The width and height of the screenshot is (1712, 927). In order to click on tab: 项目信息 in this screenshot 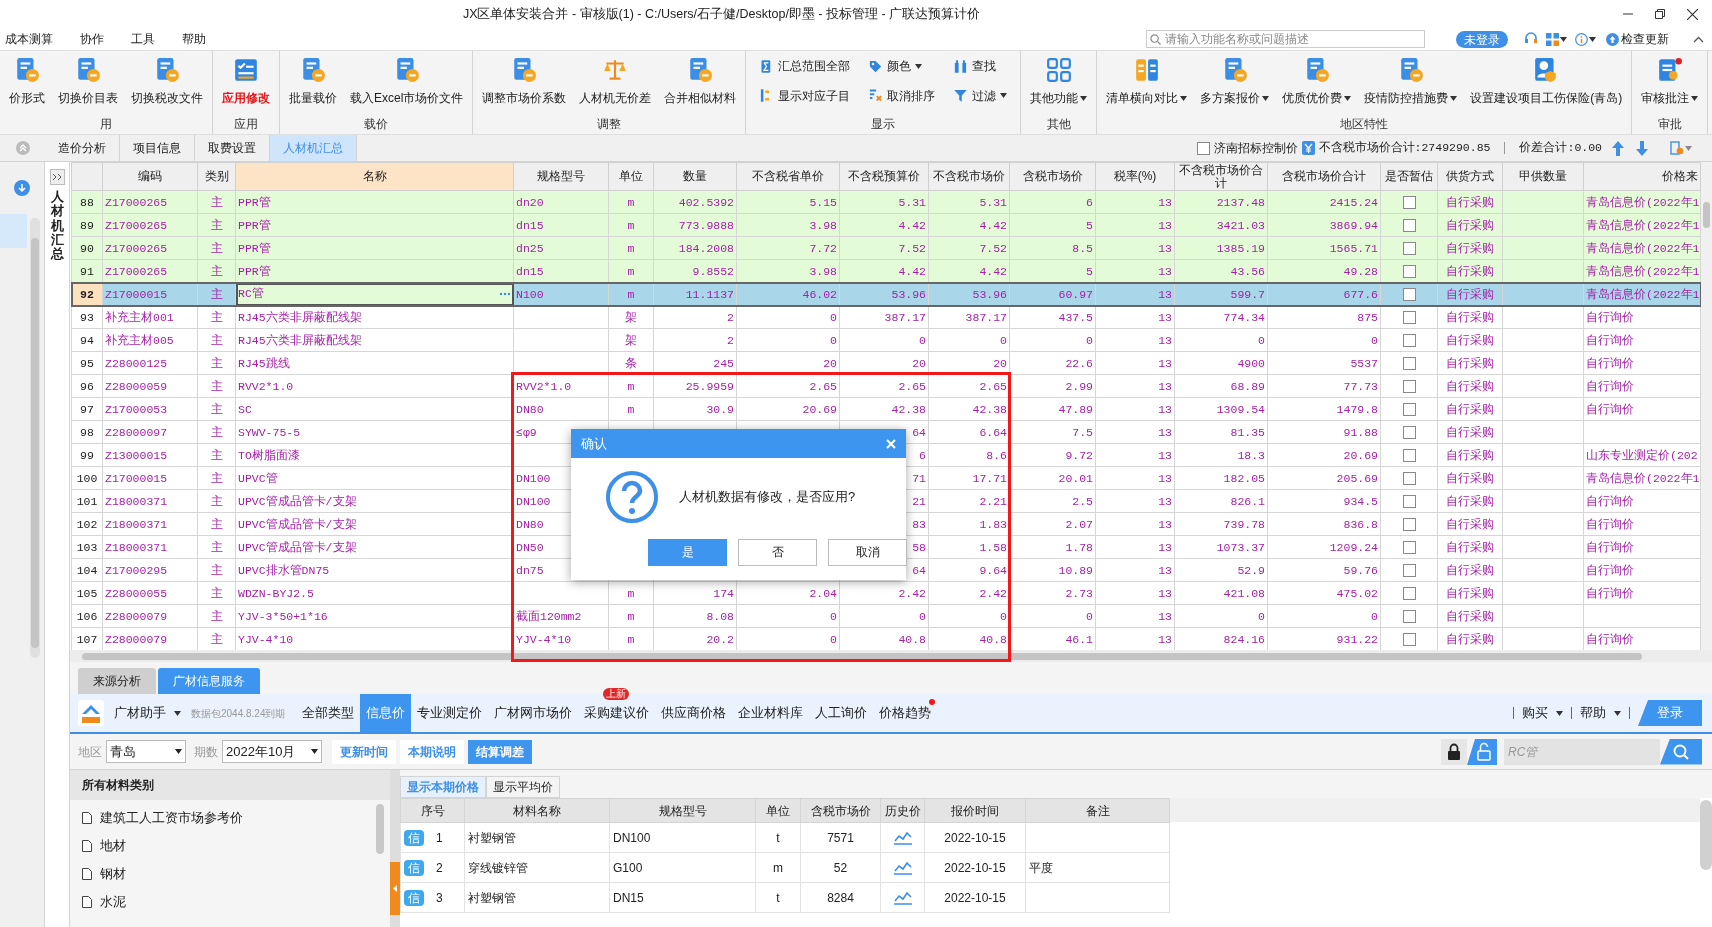, I will do `click(157, 148)`.